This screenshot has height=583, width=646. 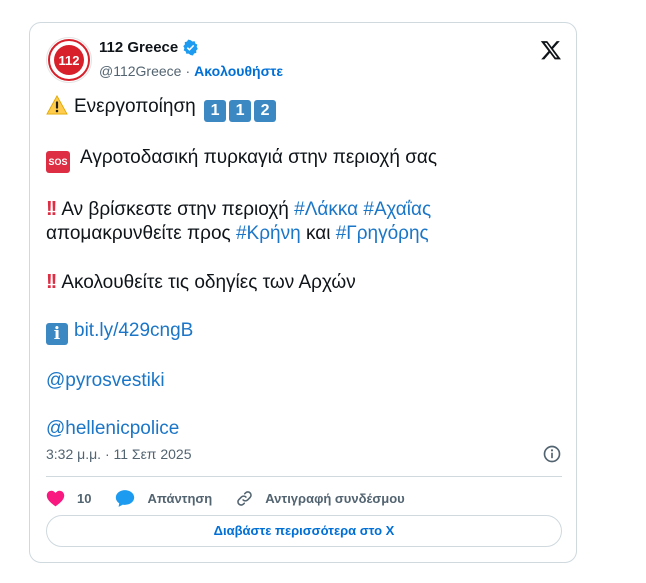 I want to click on name-row: 112 Greece, so click(x=149, y=47).